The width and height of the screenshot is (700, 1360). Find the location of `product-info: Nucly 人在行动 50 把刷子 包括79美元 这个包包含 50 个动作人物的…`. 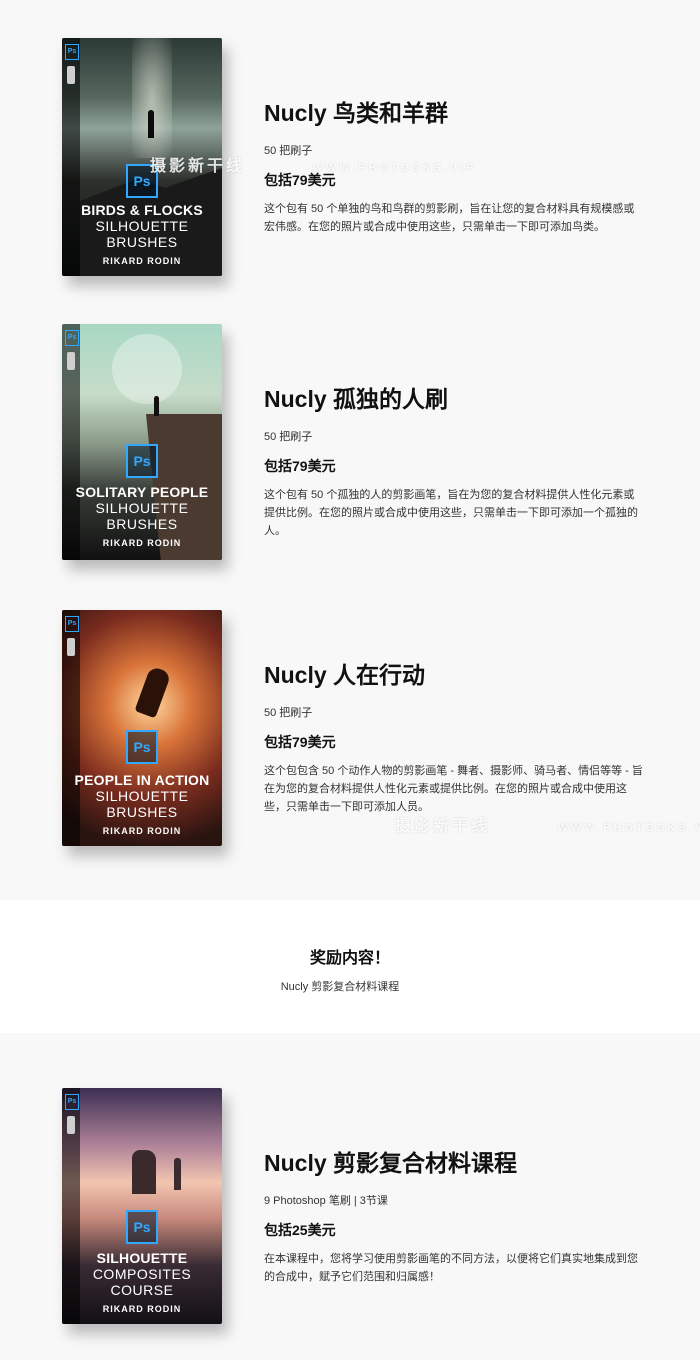

product-info: Nucly 人在行动 50 把刷子 包括79美元 这个包包含 50 个动作人物的… is located at coordinates (454, 736).